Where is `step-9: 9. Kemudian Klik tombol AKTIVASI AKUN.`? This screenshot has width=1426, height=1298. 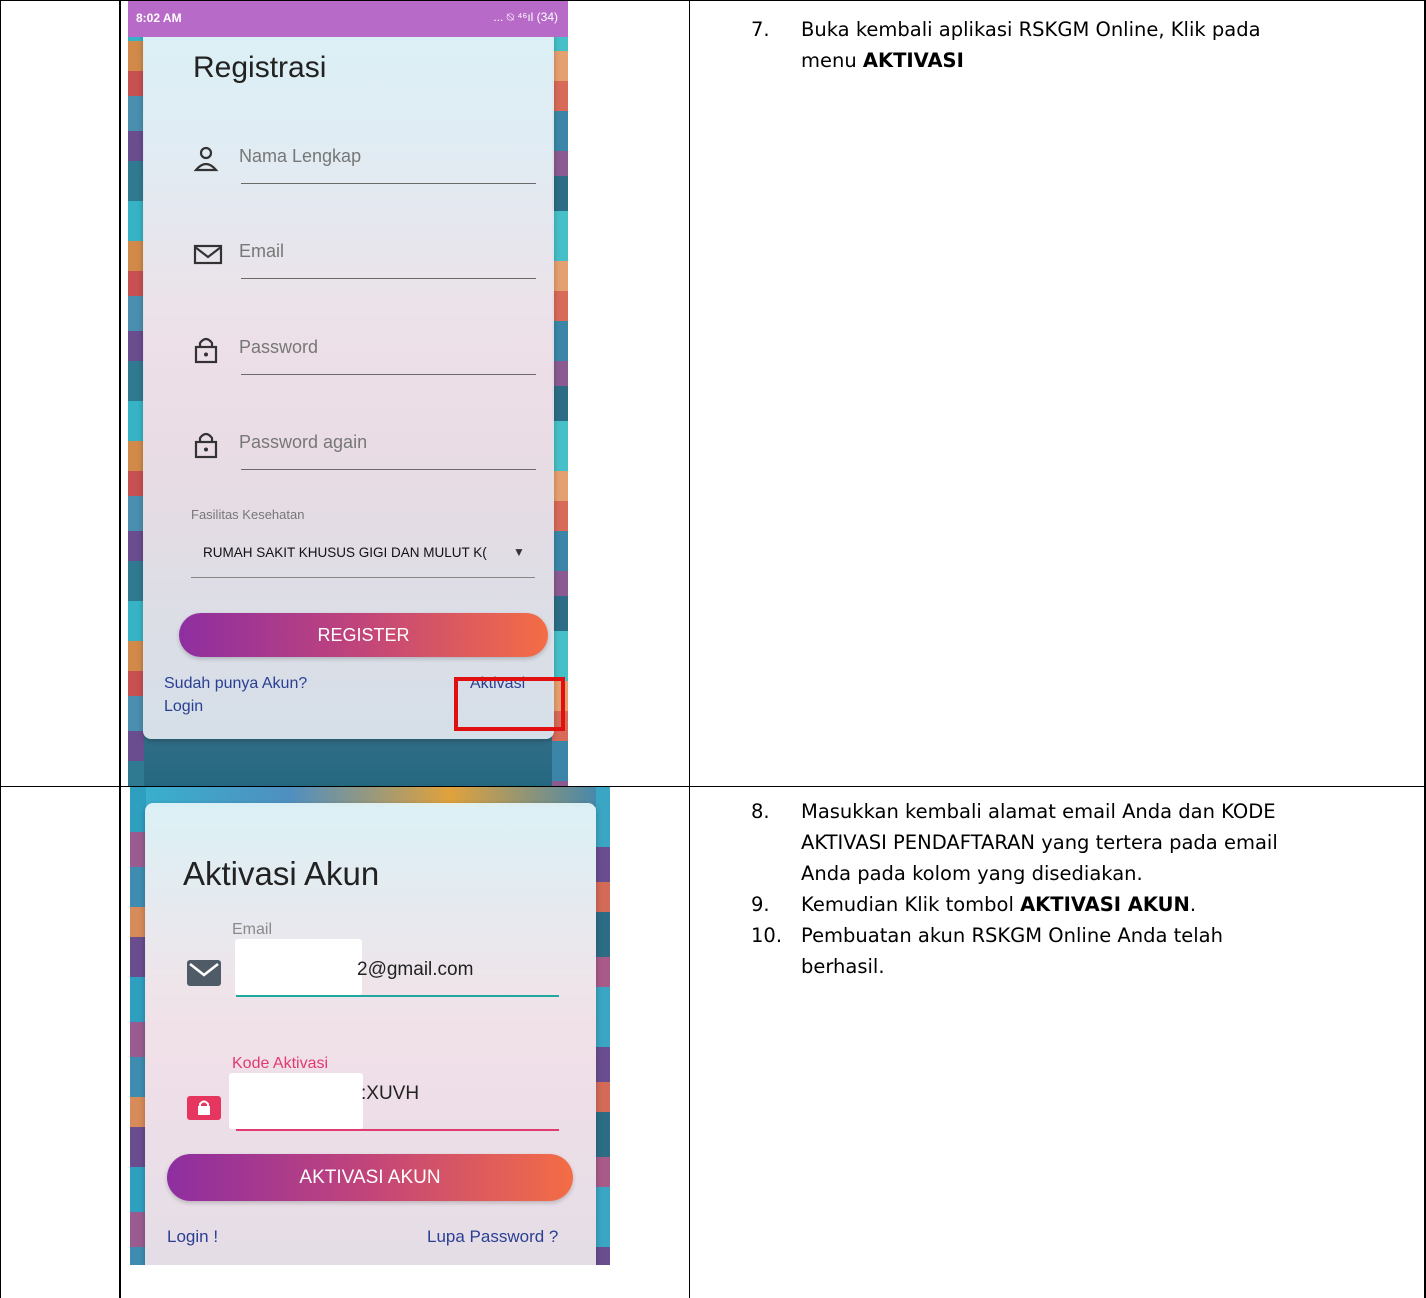 step-9: 9. Kemudian Klik tombol AKTIVASI AKUN. is located at coordinates (1080, 904).